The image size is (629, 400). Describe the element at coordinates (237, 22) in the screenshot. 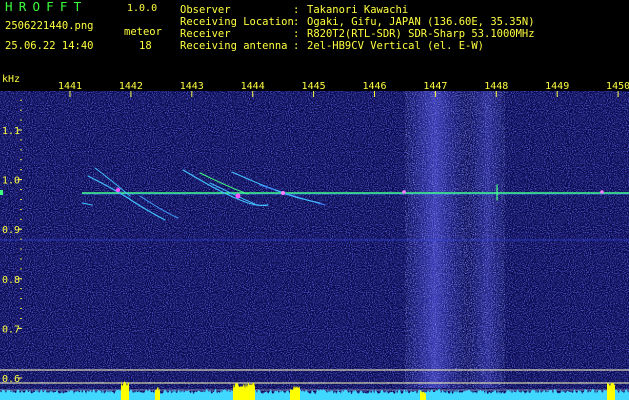

I see `location-label: Receiving Location` at that location.